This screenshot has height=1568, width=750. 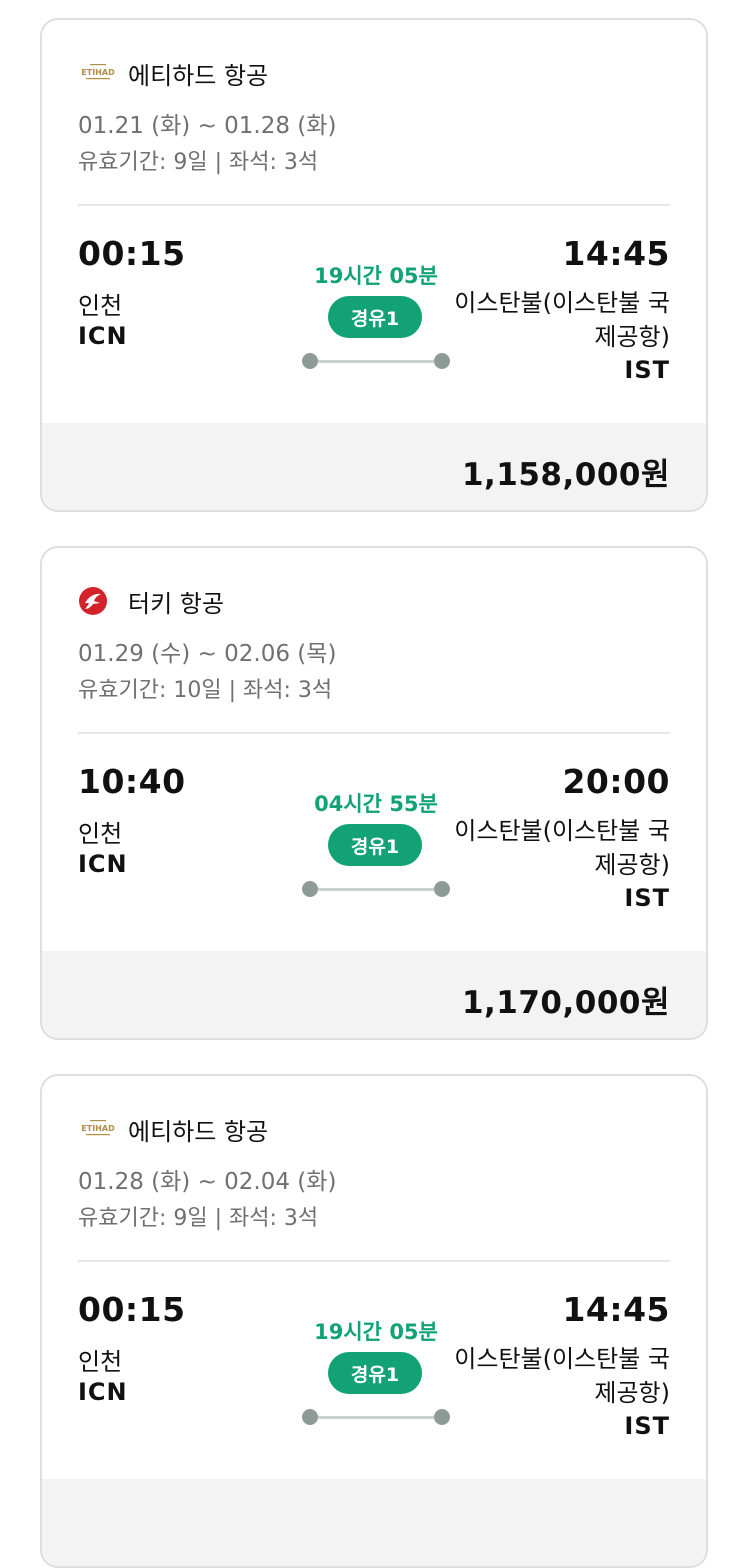 What do you see at coordinates (176, 603) in the screenshot?
I see `airline-name: 터키 항공` at bounding box center [176, 603].